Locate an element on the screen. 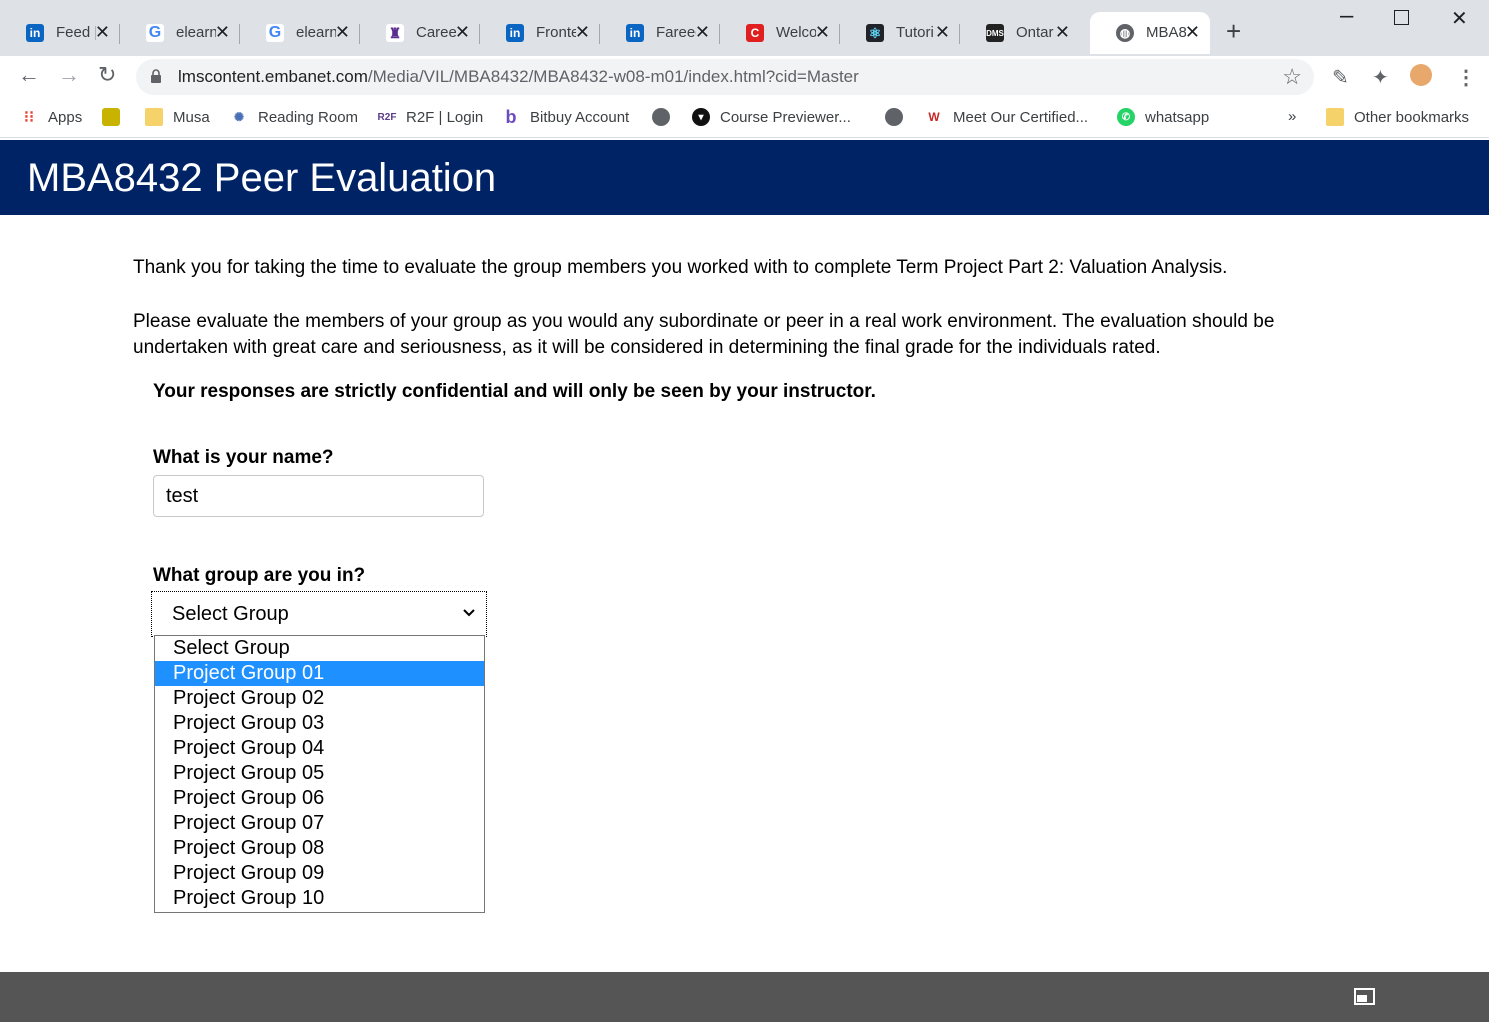 The image size is (1489, 1022). group-select-value: Select Group is located at coordinates (230, 614).